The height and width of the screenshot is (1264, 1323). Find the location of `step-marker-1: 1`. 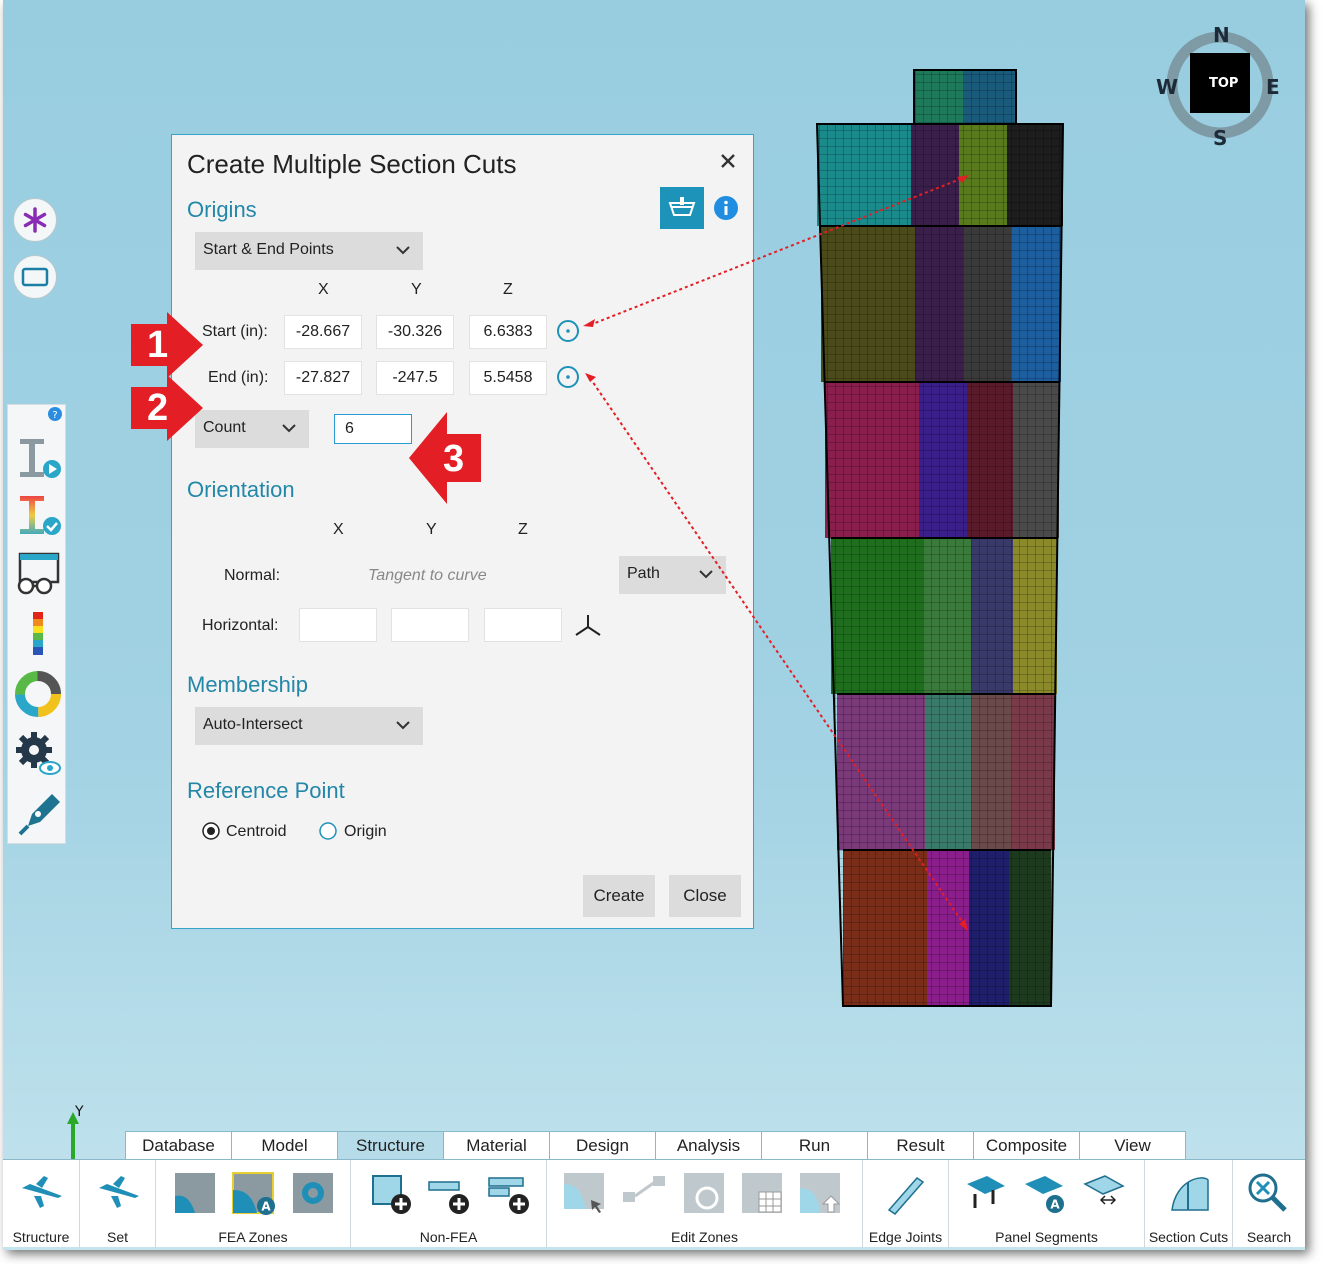

step-marker-1: 1 is located at coordinates (168, 347).